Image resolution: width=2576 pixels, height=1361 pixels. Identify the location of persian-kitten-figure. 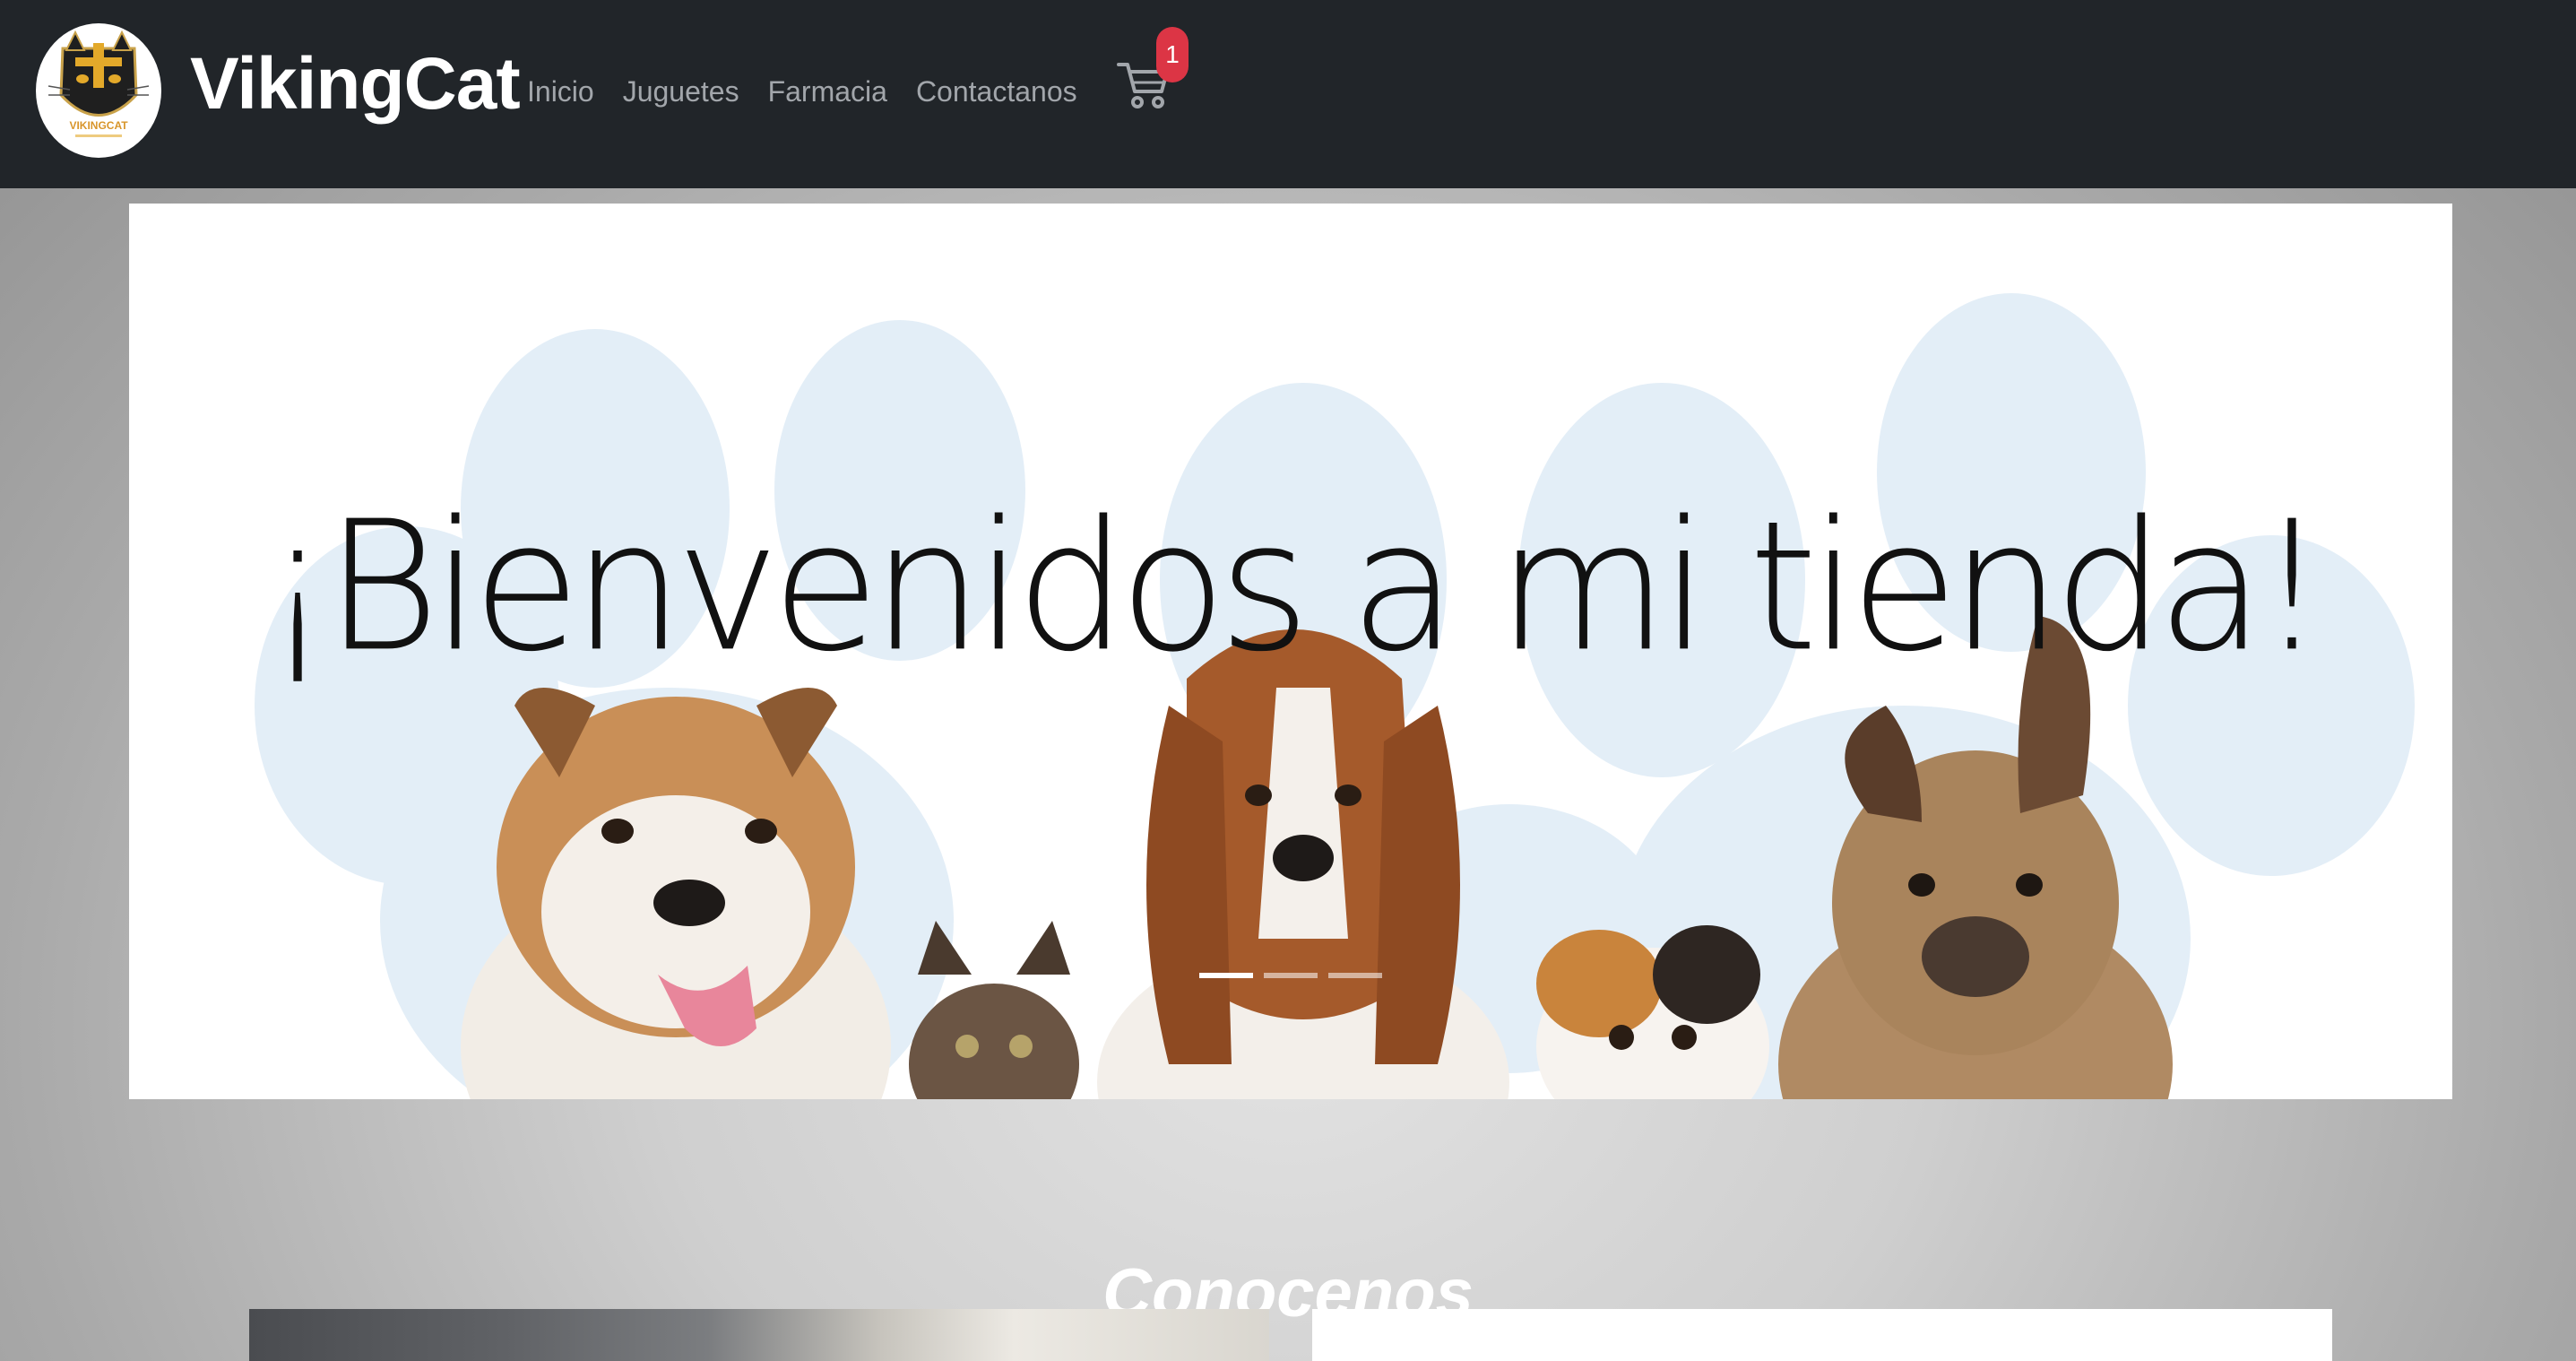
(1652, 1012).